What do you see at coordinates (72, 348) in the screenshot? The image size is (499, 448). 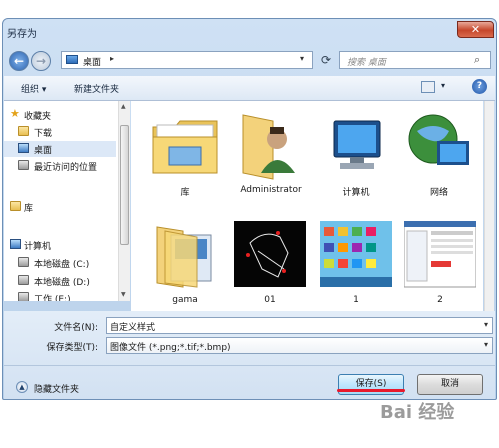 I see `filetype-label: 保存类型(T):` at bounding box center [72, 348].